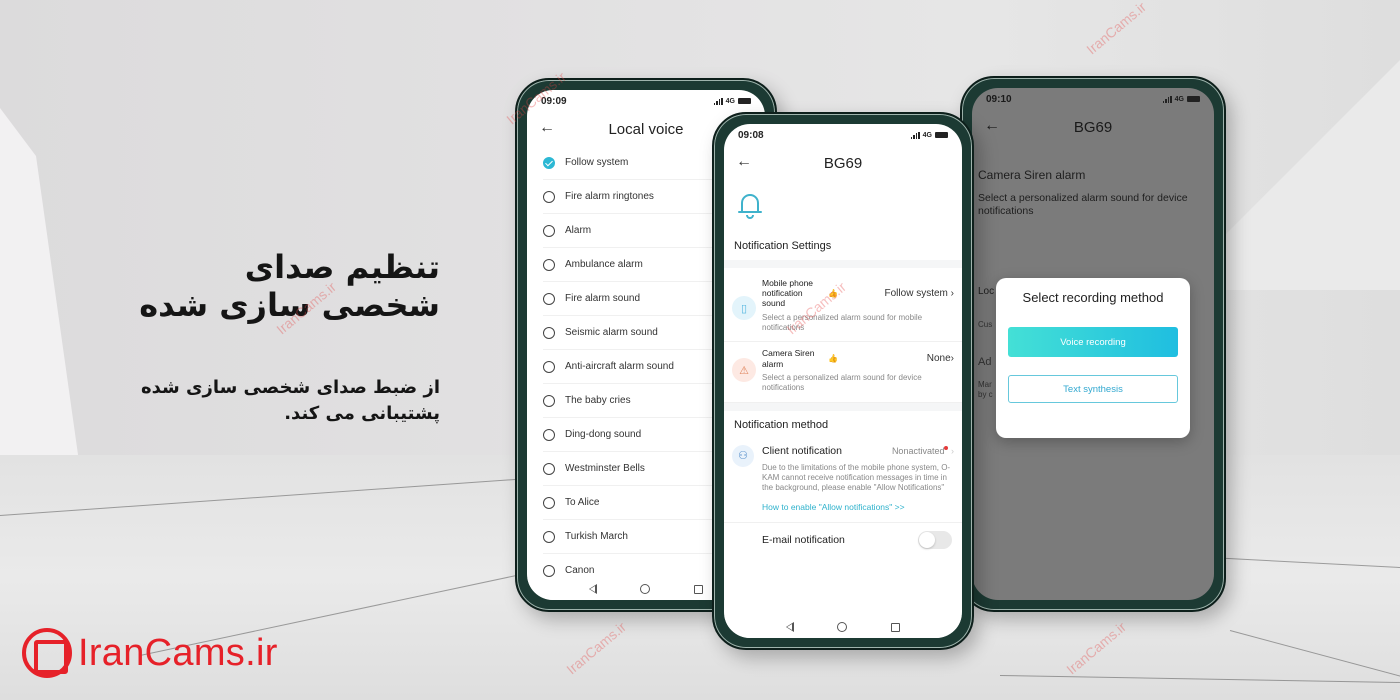 The image size is (1400, 700). Describe the element at coordinates (554, 101) in the screenshot. I see `status-time: 09:09` at that location.